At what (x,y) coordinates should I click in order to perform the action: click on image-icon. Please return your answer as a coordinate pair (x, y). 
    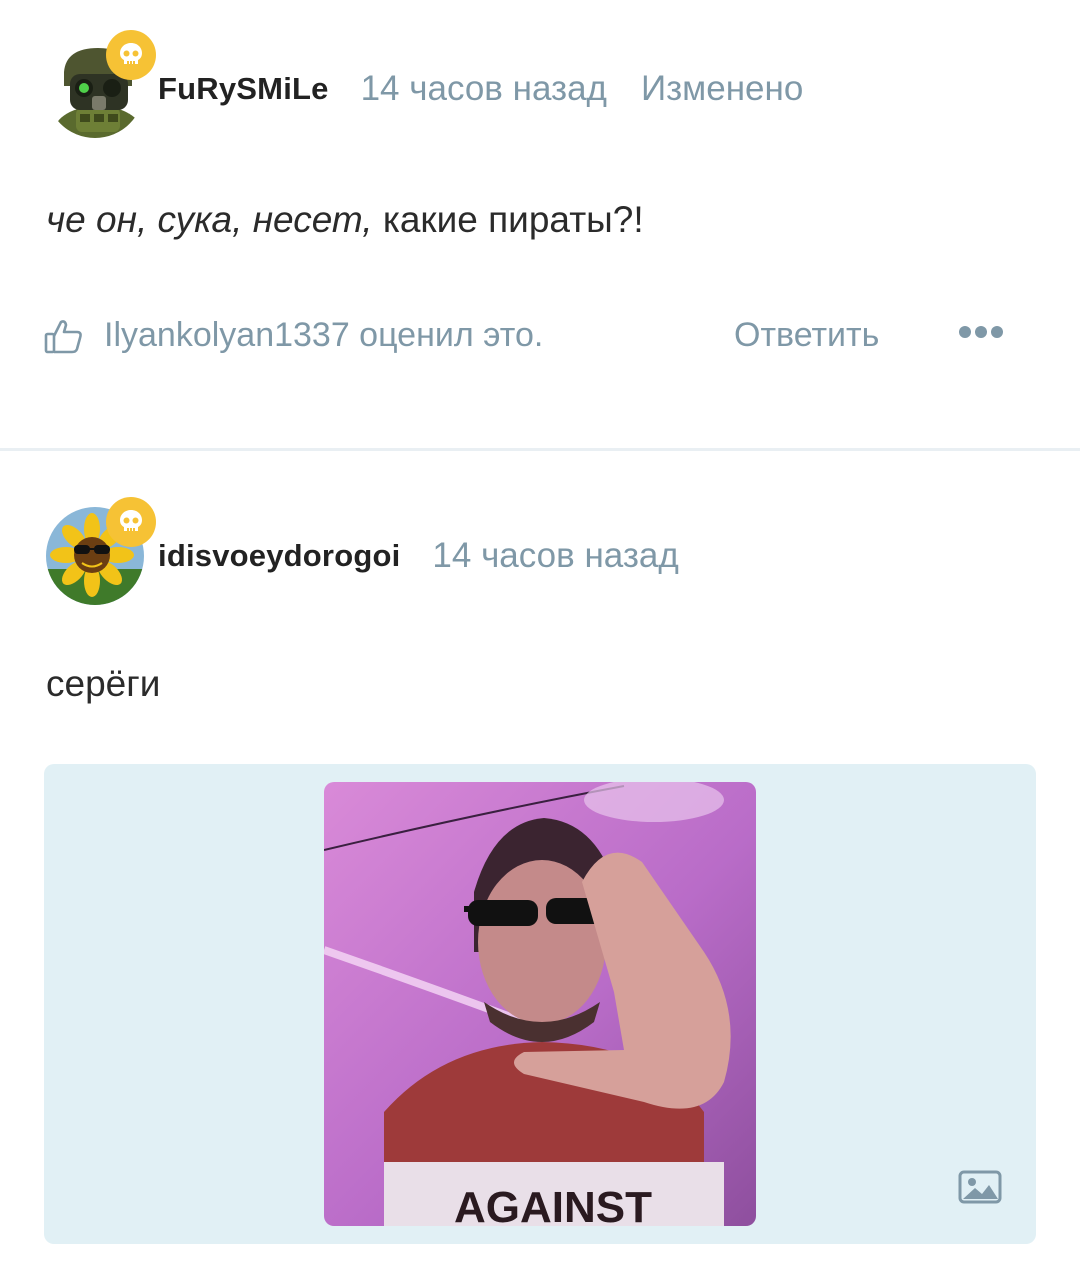
    Looking at the image, I should click on (980, 1189).